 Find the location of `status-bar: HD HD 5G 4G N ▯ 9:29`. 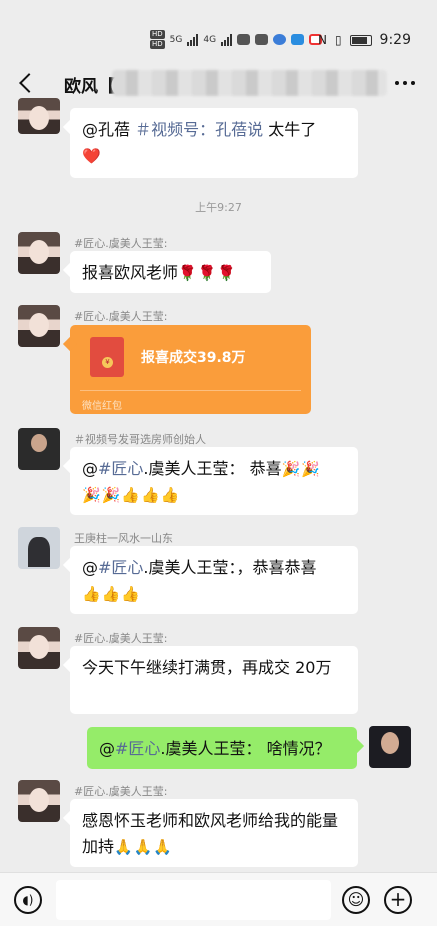

status-bar: HD HD 5G 4G N ▯ 9:29 is located at coordinates (218, 31).